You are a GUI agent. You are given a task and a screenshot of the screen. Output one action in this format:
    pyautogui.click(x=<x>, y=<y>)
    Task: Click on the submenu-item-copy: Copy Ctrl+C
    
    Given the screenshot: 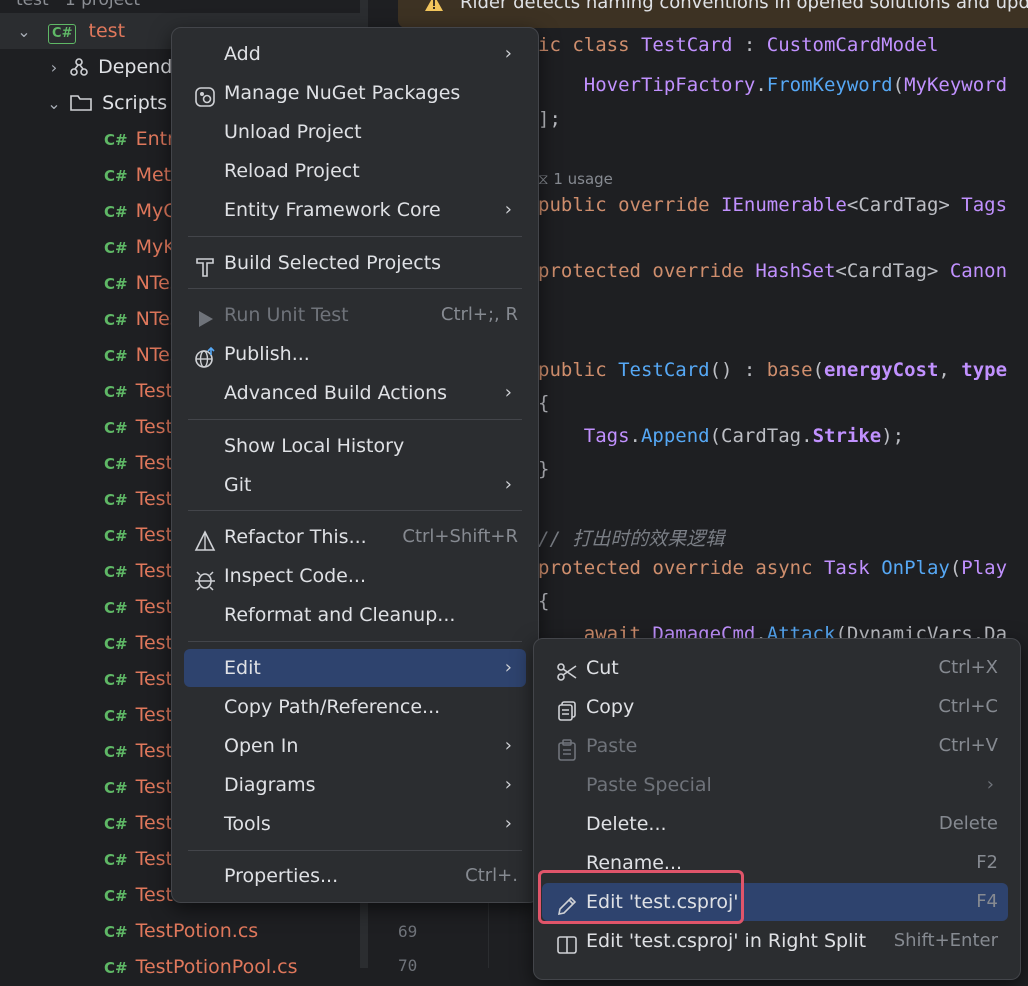 What is the action you would take?
    pyautogui.click(x=775, y=707)
    